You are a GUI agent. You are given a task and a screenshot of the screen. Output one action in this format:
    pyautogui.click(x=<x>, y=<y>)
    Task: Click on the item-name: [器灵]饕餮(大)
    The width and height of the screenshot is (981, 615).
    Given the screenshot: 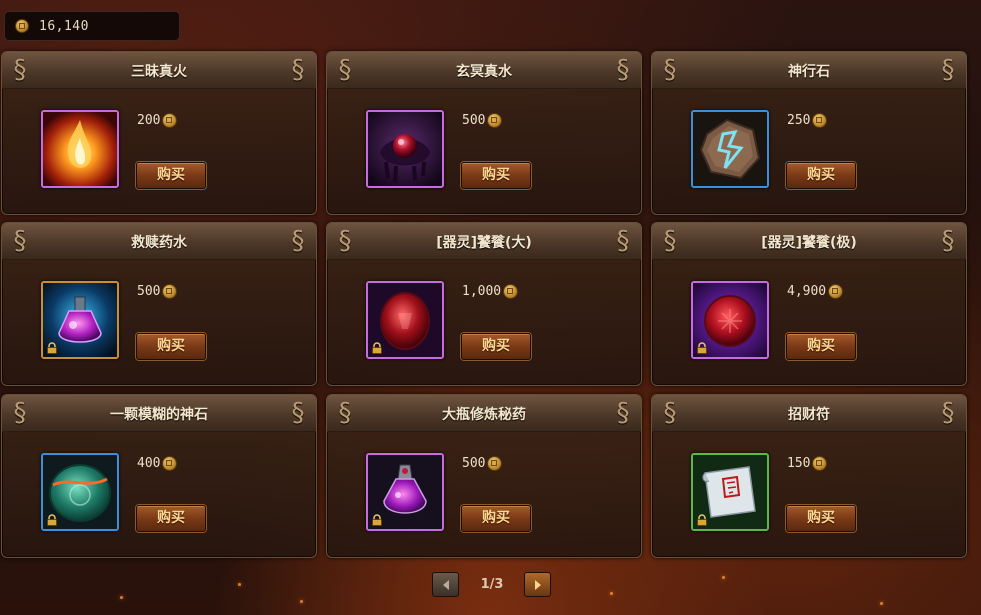 What is the action you would take?
    pyautogui.click(x=484, y=243)
    